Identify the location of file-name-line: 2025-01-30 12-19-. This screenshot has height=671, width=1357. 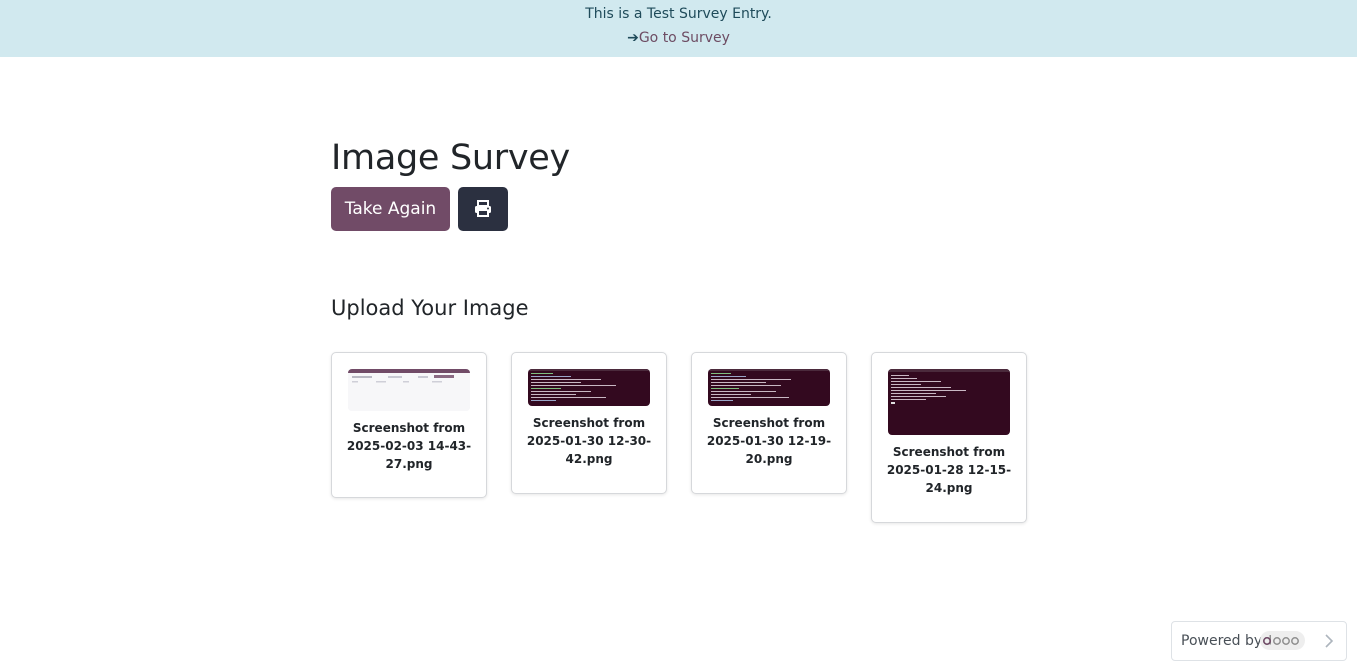
(769, 441).